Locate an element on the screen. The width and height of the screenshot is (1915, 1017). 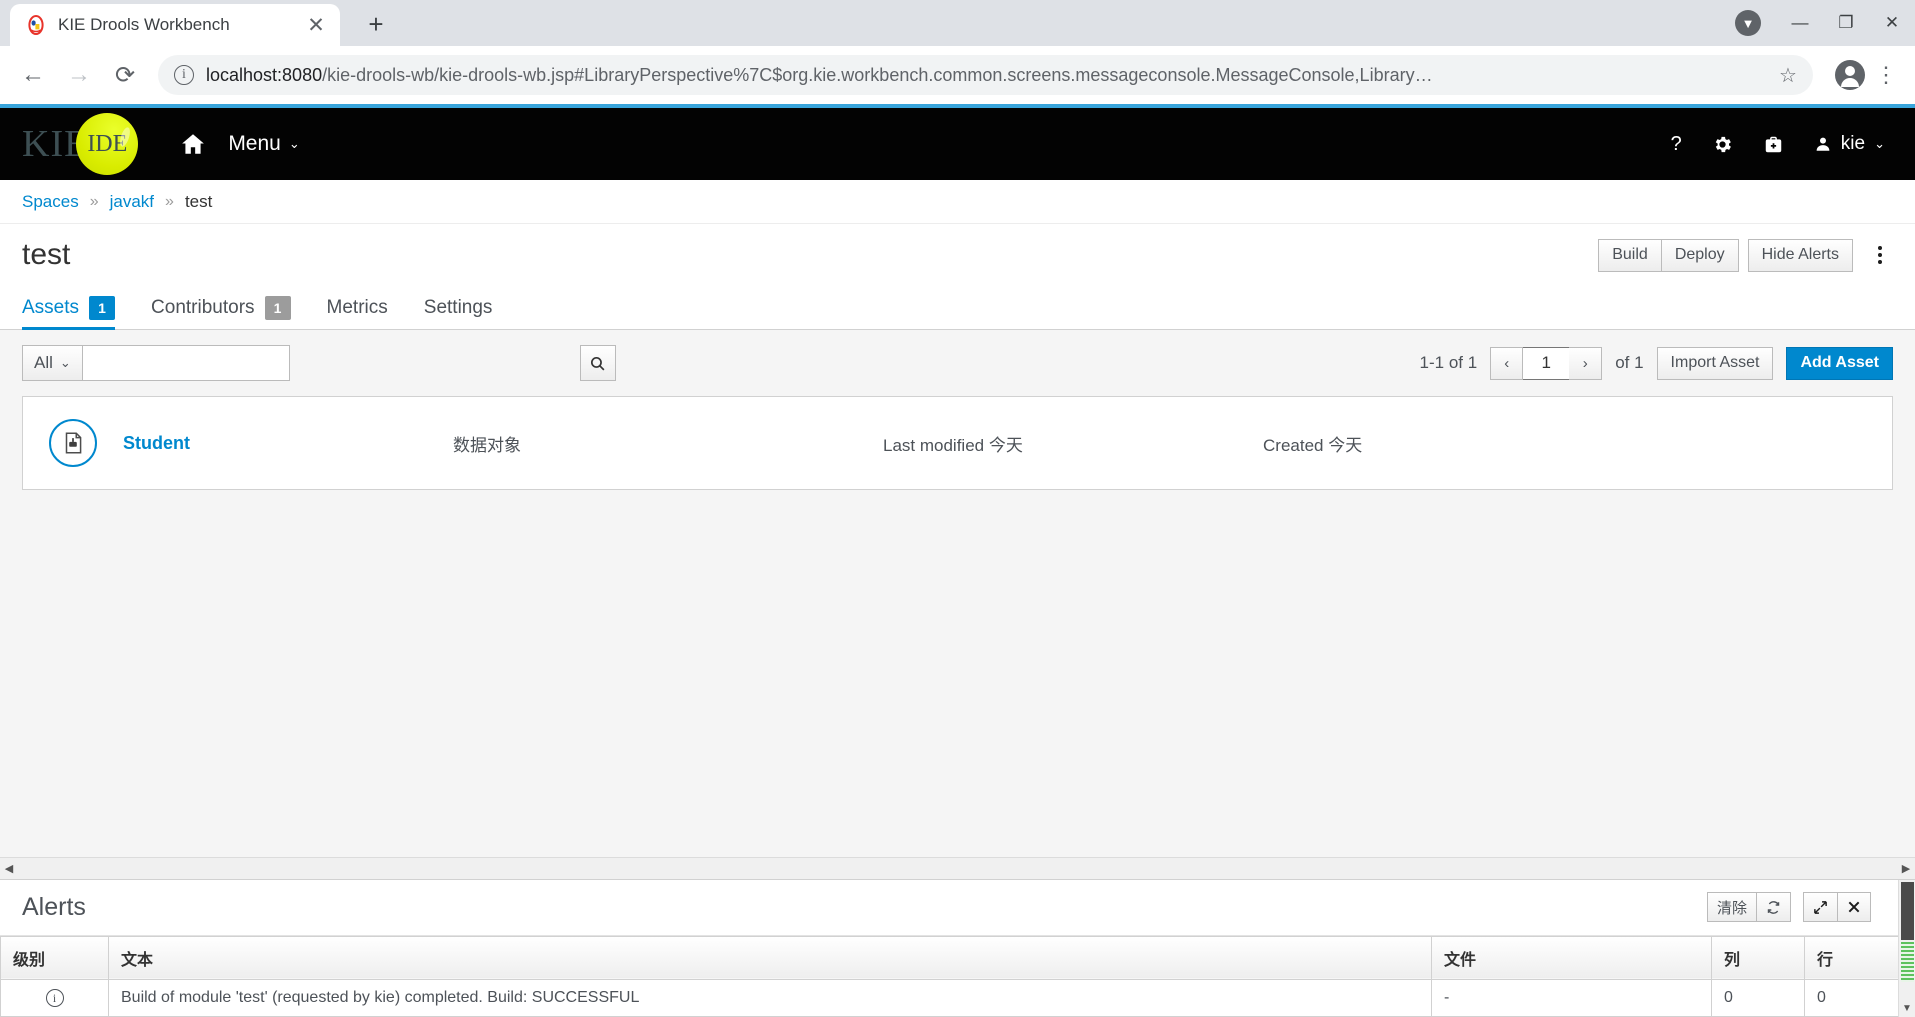
user-icon is located at coordinates (1823, 144).